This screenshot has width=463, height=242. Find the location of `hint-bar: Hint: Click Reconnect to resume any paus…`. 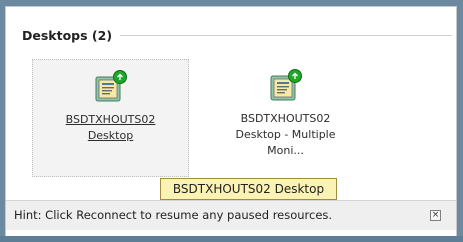

hint-bar: Hint: Click Reconnect to resume any paus… is located at coordinates (231, 215).